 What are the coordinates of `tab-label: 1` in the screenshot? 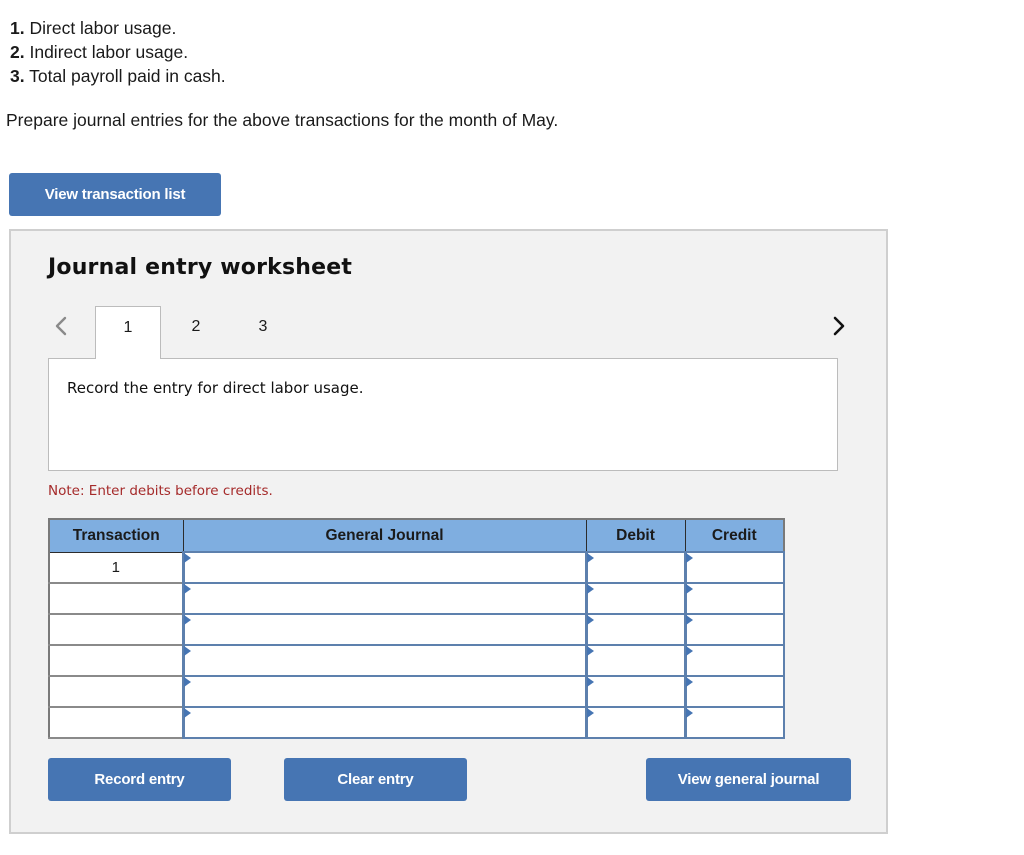 It's located at (128, 327).